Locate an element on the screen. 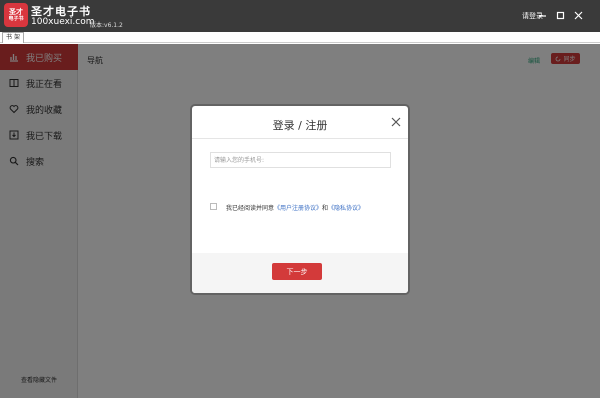 The height and width of the screenshot is (398, 600). dialog-close-button is located at coordinates (396, 122).